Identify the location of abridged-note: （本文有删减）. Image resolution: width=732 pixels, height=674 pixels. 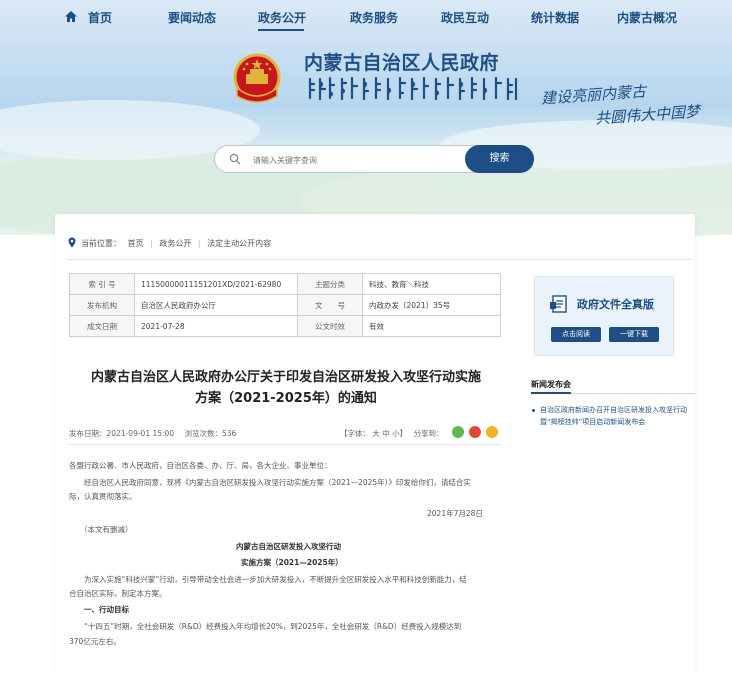
(106, 529).